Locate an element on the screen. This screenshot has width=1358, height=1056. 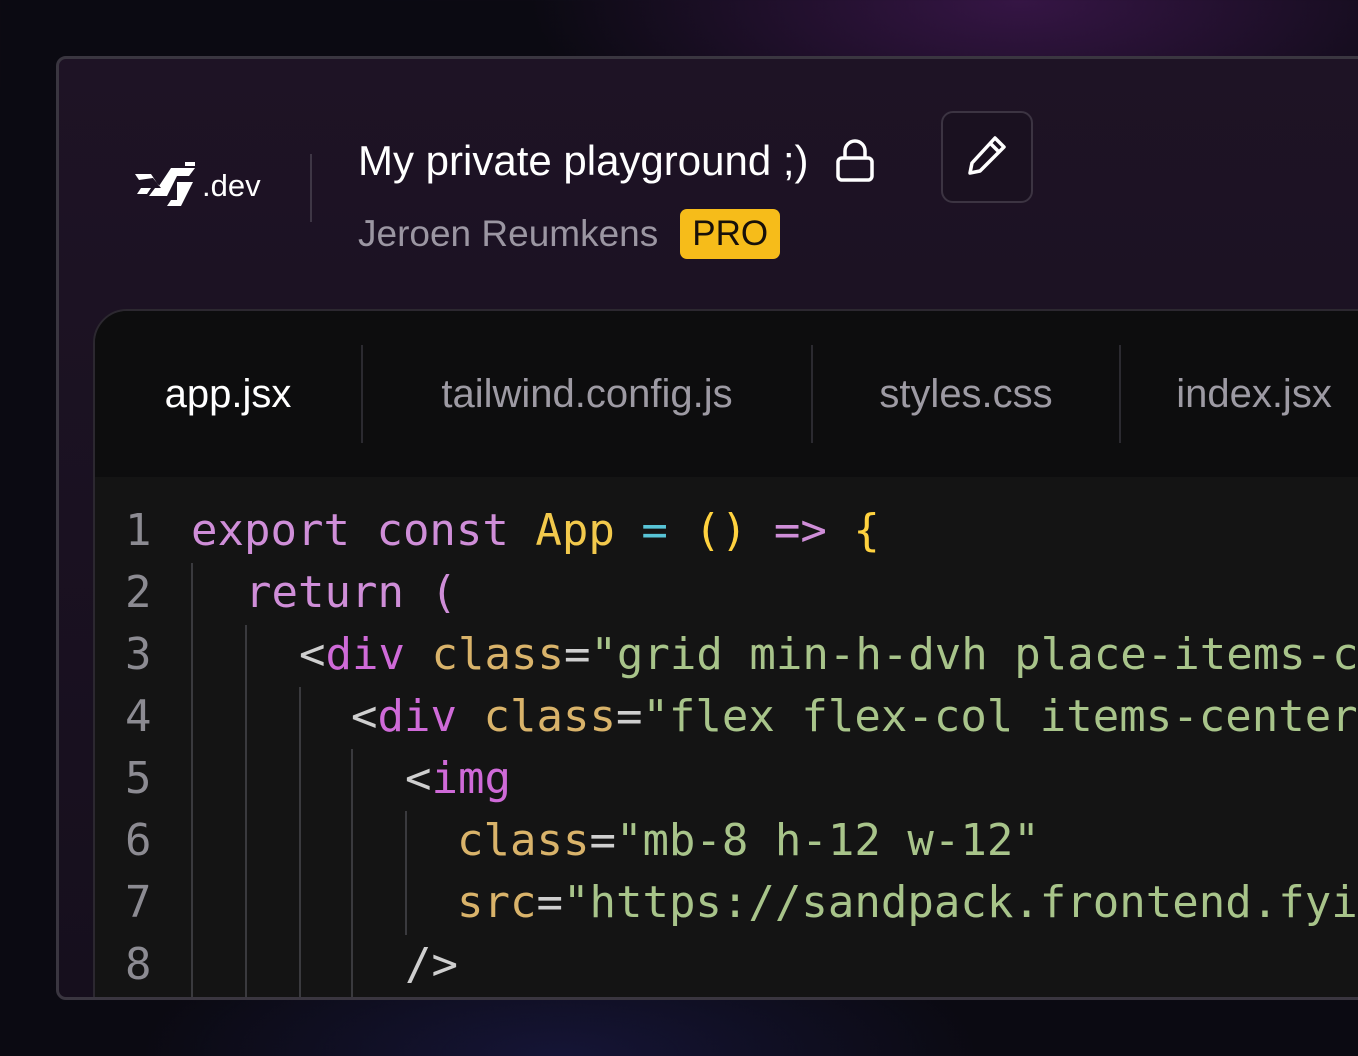
code-token: "https://sandpack.frontend.fyi is located at coordinates (960, 902).